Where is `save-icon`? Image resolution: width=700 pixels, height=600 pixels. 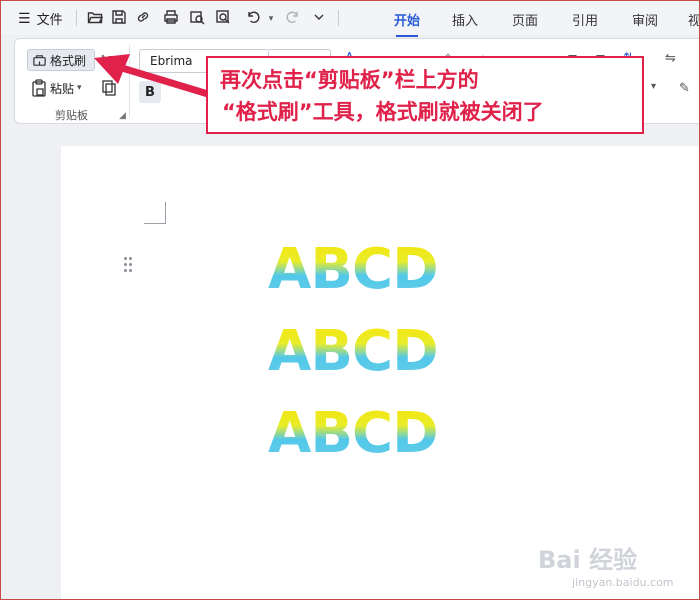 save-icon is located at coordinates (119, 17).